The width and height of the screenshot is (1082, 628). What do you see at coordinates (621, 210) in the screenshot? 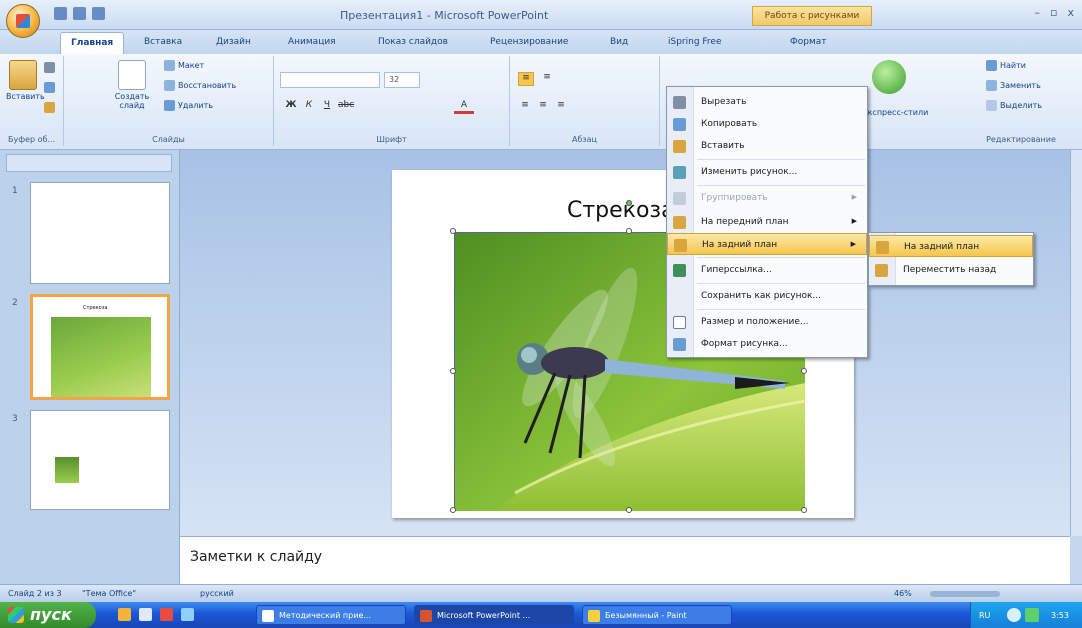
I see `slide-title: Стрекоза` at bounding box center [621, 210].